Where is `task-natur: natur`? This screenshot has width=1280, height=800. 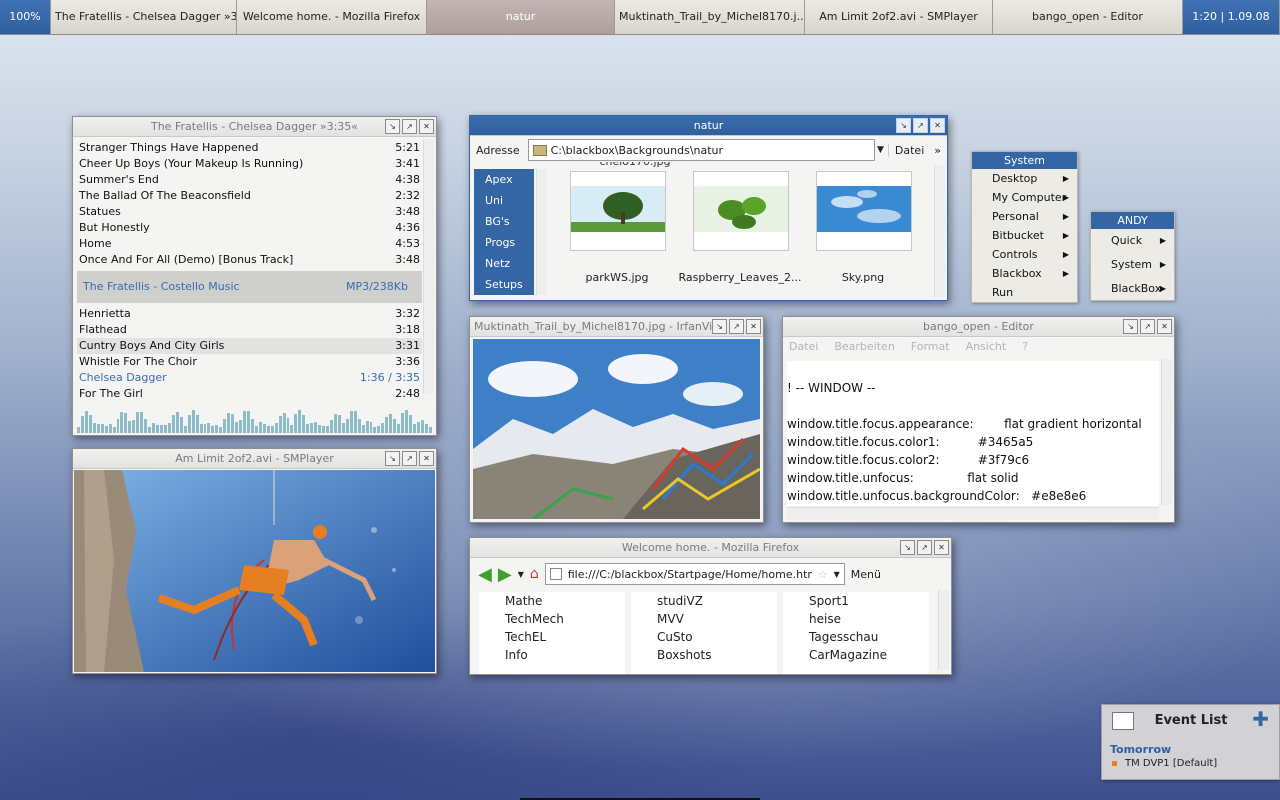
task-natur: natur is located at coordinates (521, 17).